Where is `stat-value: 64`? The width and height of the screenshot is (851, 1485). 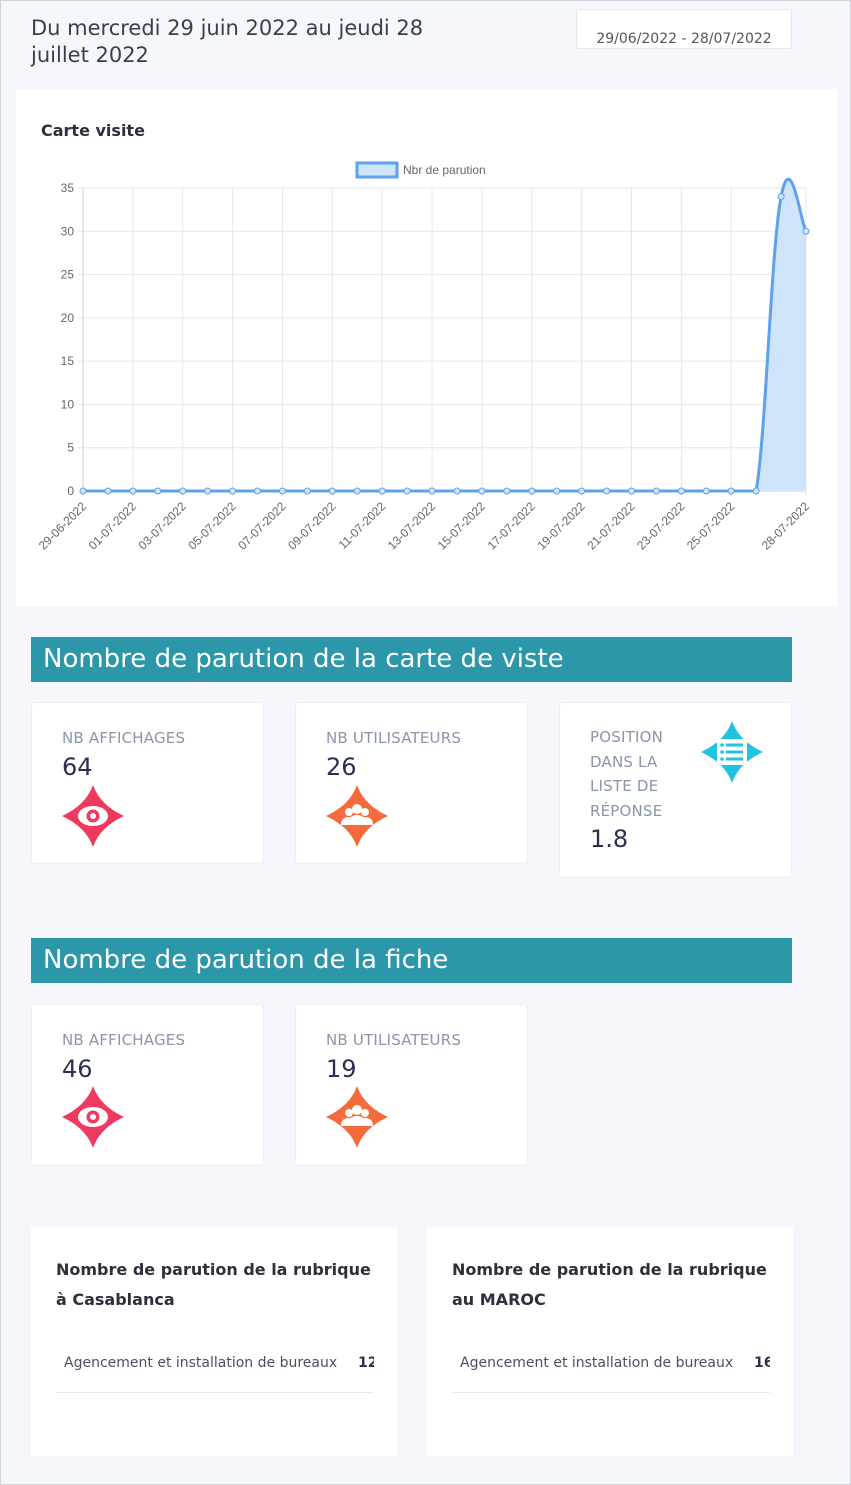
stat-value: 64 is located at coordinates (77, 767).